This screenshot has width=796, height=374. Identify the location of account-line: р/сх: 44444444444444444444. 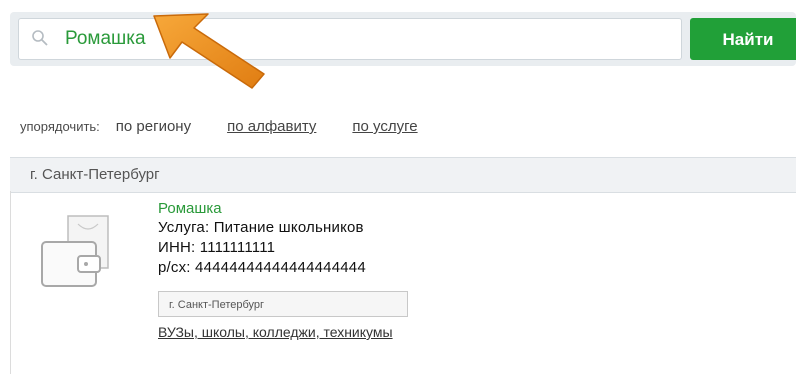
(262, 267).